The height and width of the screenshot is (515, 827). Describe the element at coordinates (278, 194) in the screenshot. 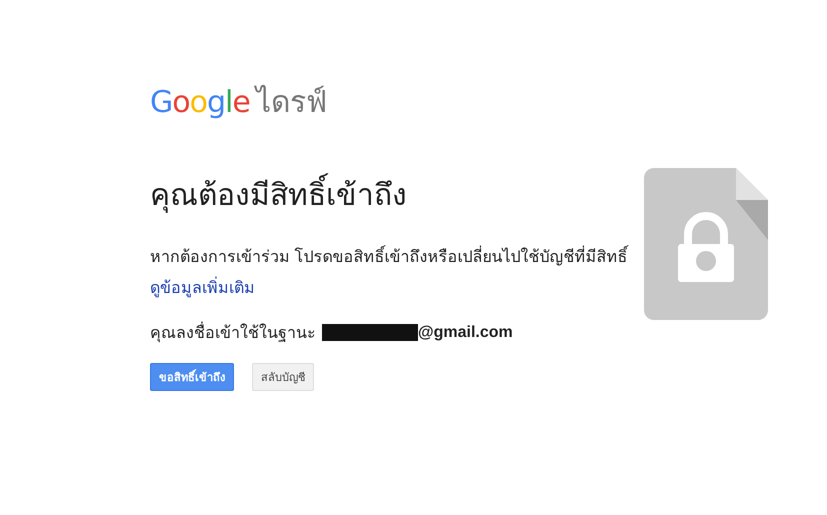

I see `page-heading: คุณต้องมีสิทธิ์เข้าถึง` at that location.